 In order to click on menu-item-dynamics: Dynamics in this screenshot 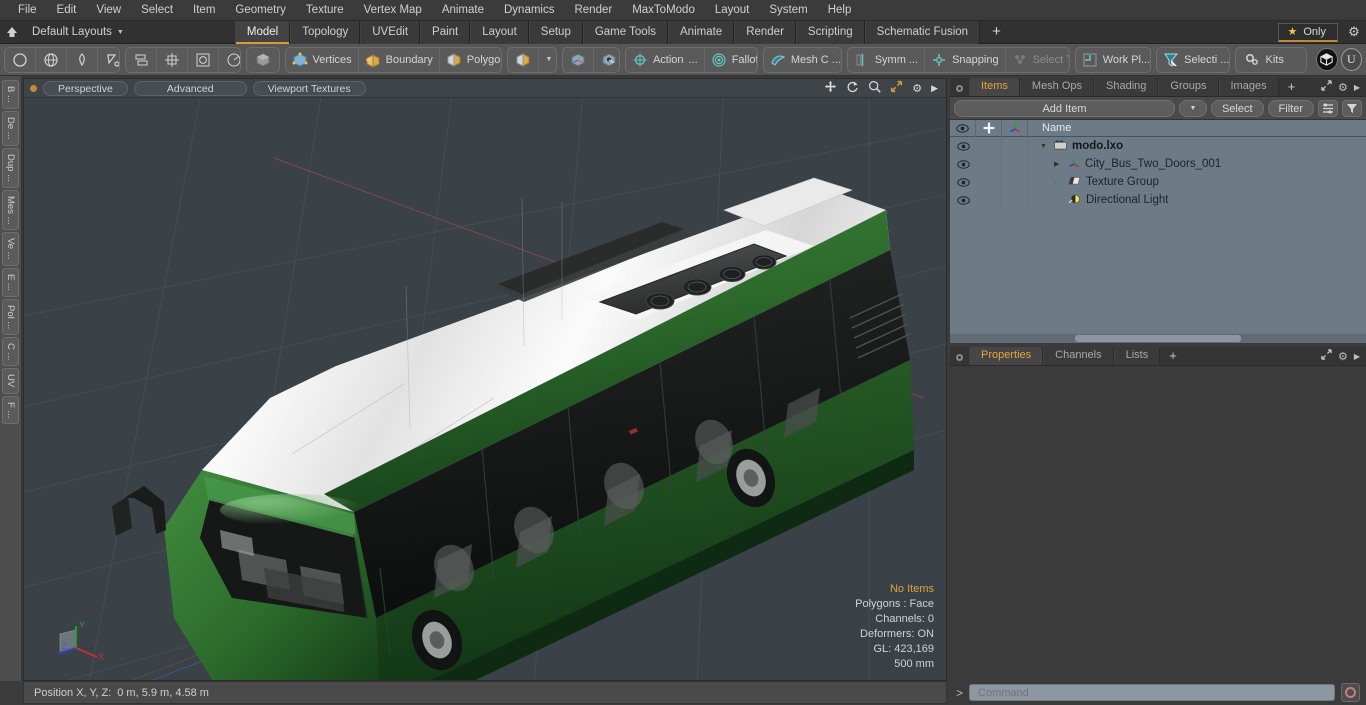, I will do `click(529, 10)`.